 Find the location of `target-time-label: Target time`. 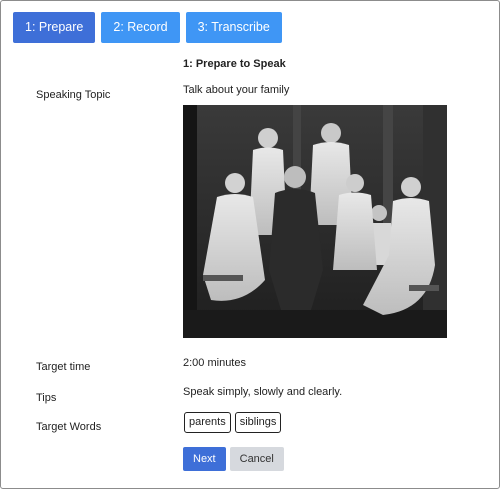

target-time-label: Target time is located at coordinates (63, 367).